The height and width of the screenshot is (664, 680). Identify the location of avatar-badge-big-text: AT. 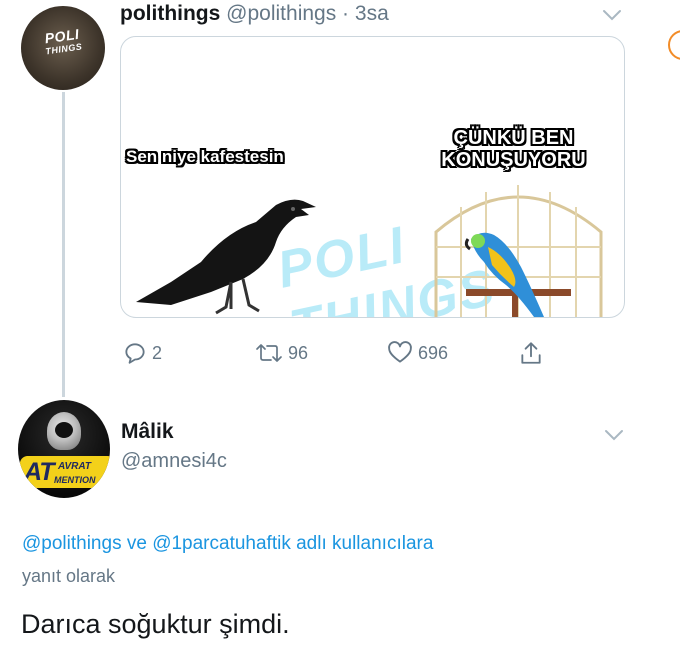
(39, 472).